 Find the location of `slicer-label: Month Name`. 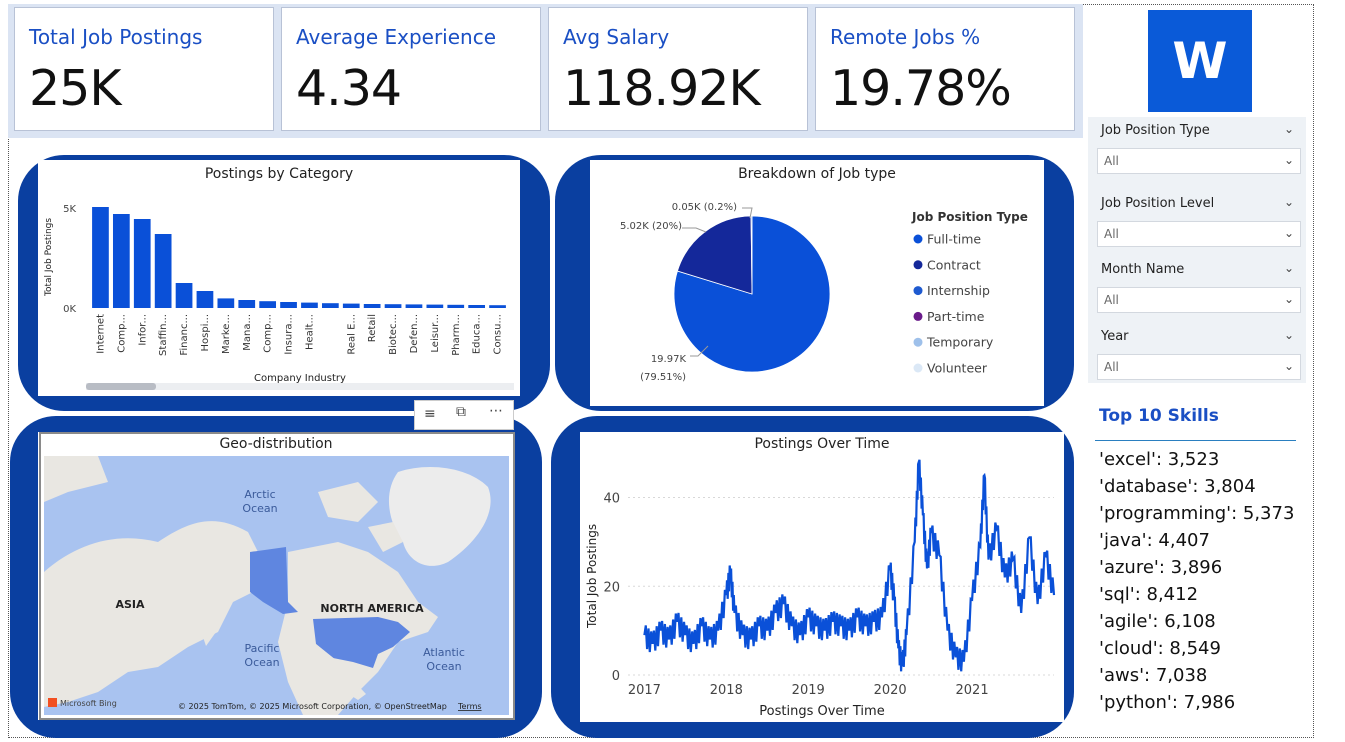

slicer-label: Month Name is located at coordinates (1143, 269).